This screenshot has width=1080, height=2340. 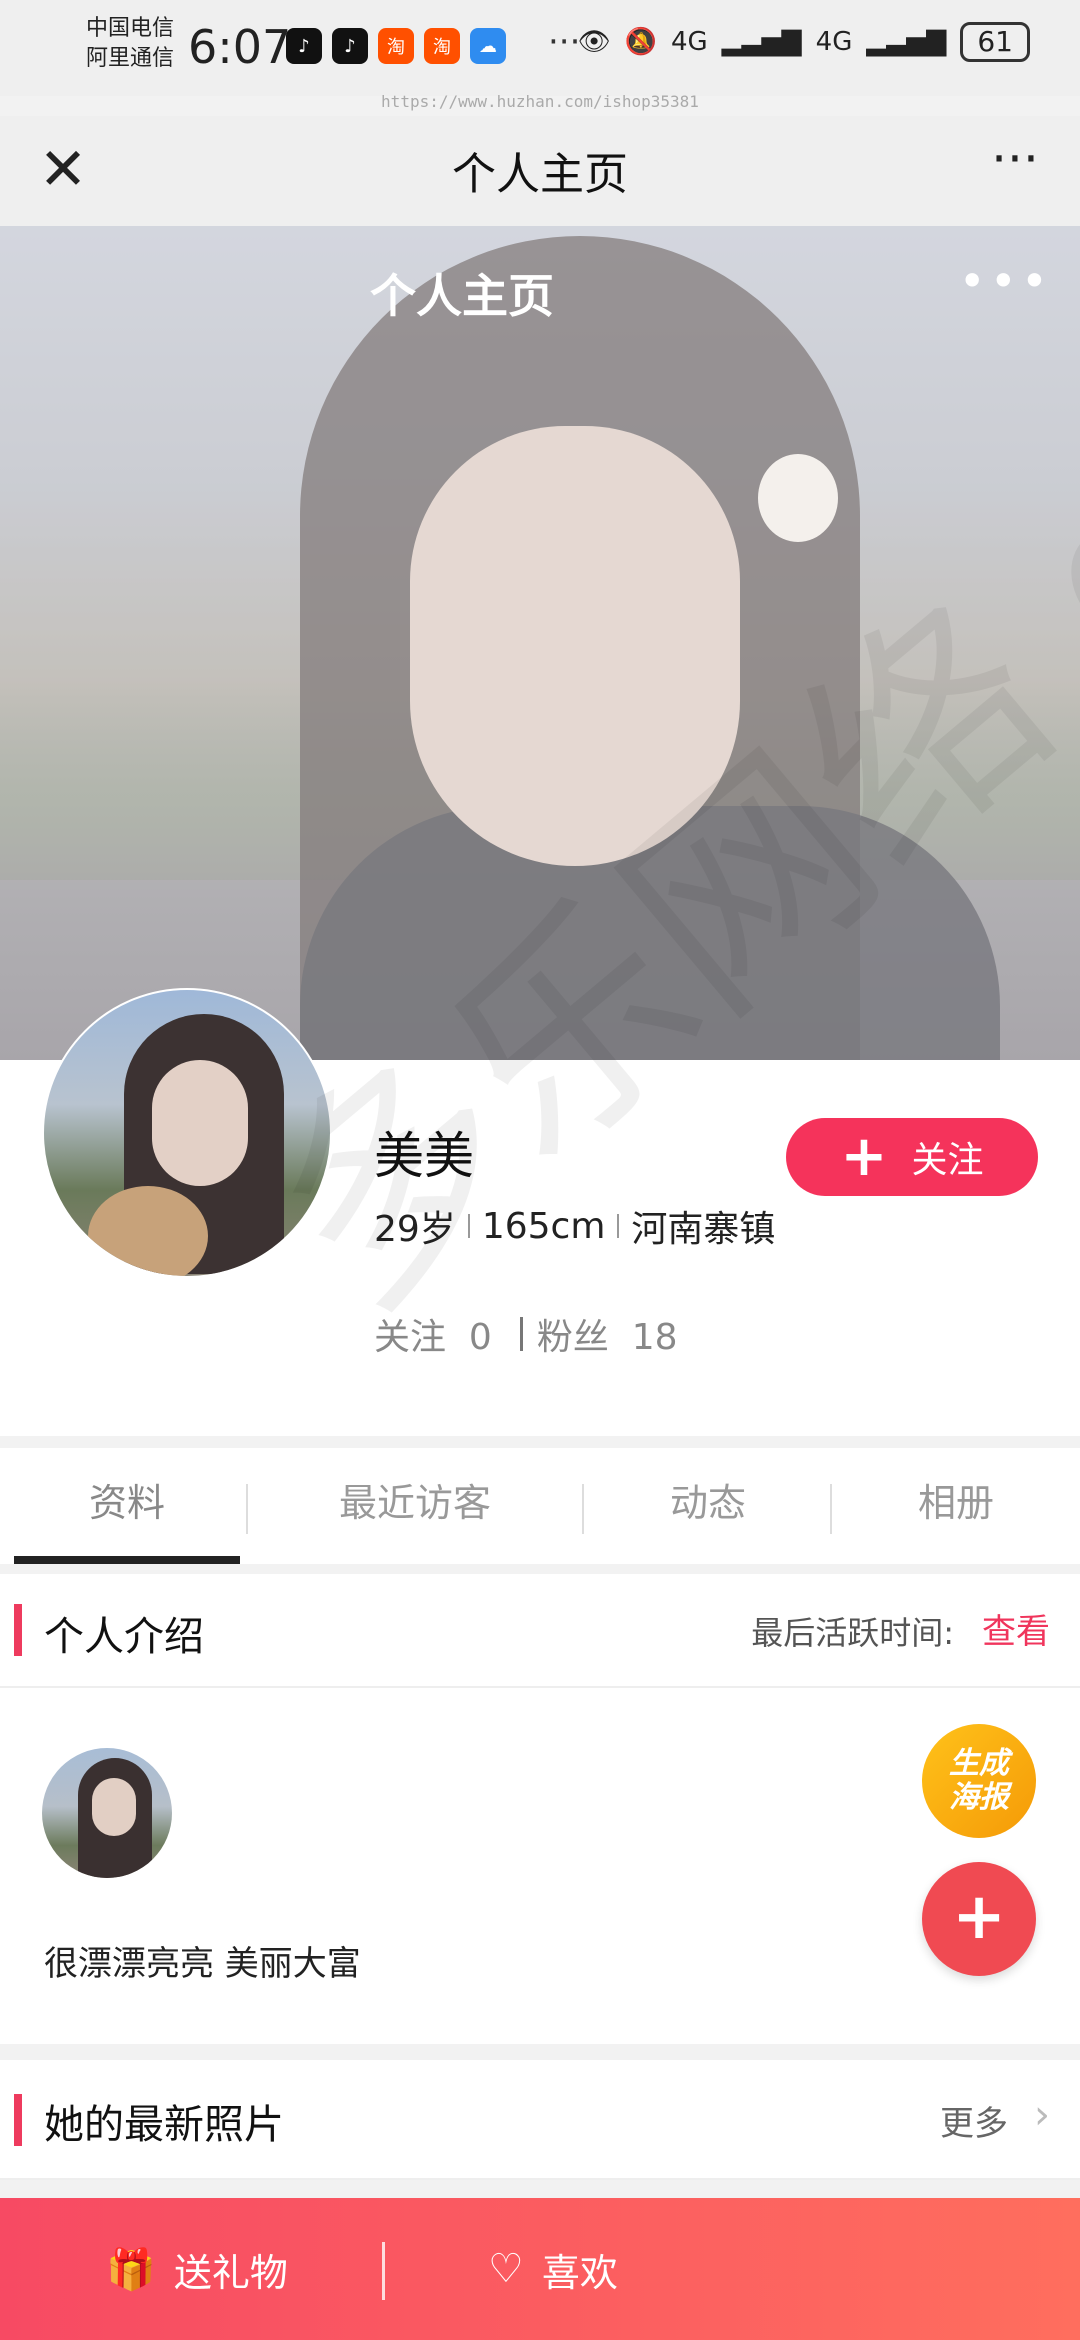 I want to click on fans-stat: 粉丝 18, so click(x=607, y=1334).